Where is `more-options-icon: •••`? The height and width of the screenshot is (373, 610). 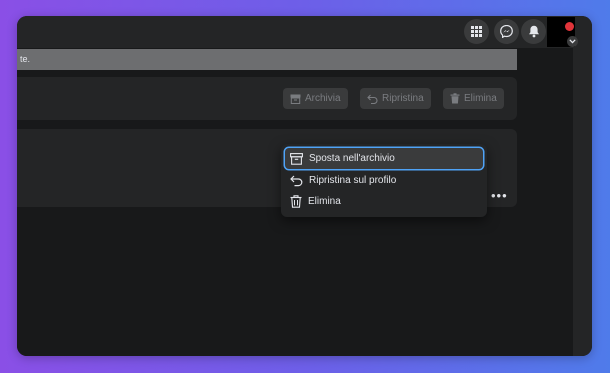 more-options-icon: ••• is located at coordinates (499, 195).